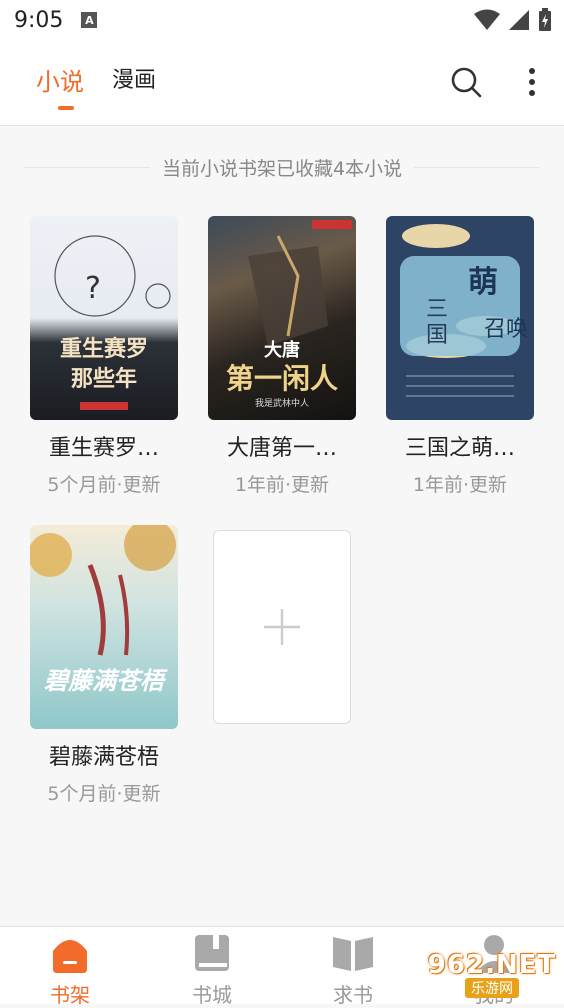 Image resolution: width=564 pixels, height=1008 pixels. What do you see at coordinates (466, 82) in the screenshot?
I see `search-icon` at bounding box center [466, 82].